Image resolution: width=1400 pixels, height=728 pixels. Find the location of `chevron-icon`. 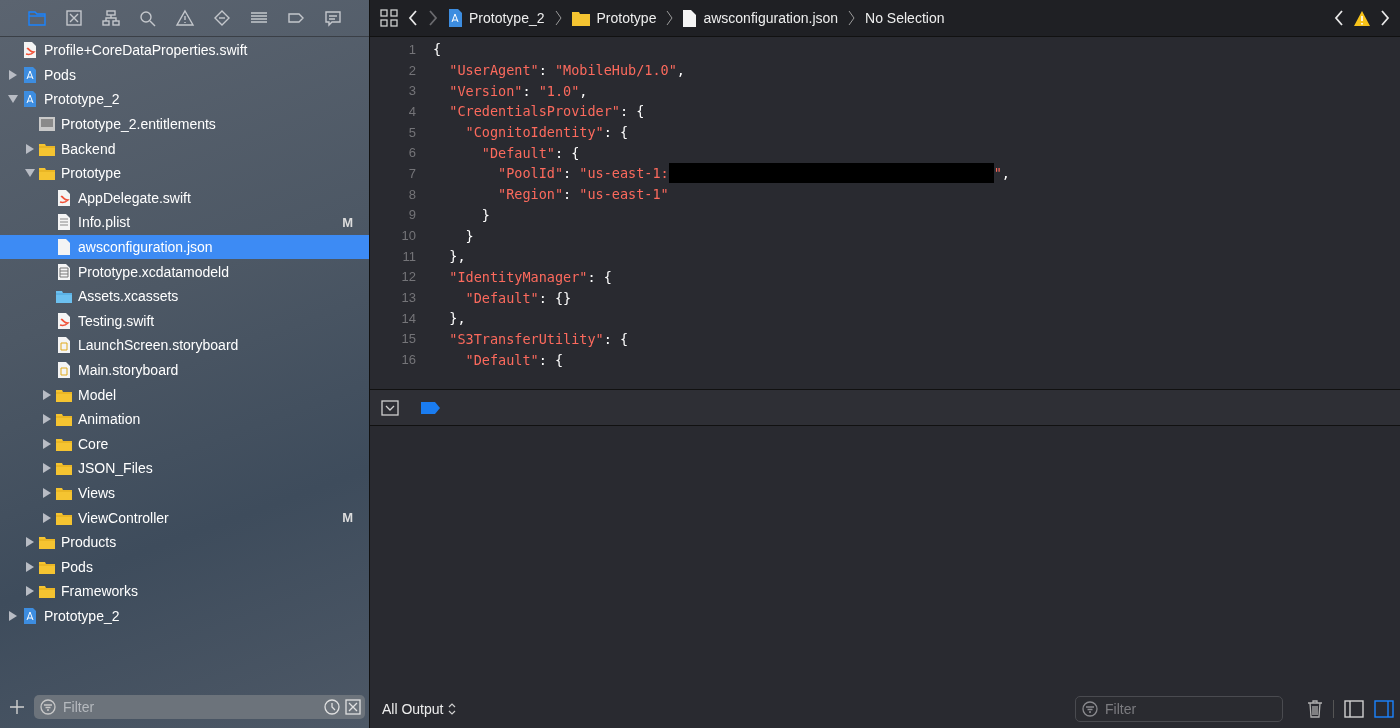

chevron-icon is located at coordinates (670, 18).